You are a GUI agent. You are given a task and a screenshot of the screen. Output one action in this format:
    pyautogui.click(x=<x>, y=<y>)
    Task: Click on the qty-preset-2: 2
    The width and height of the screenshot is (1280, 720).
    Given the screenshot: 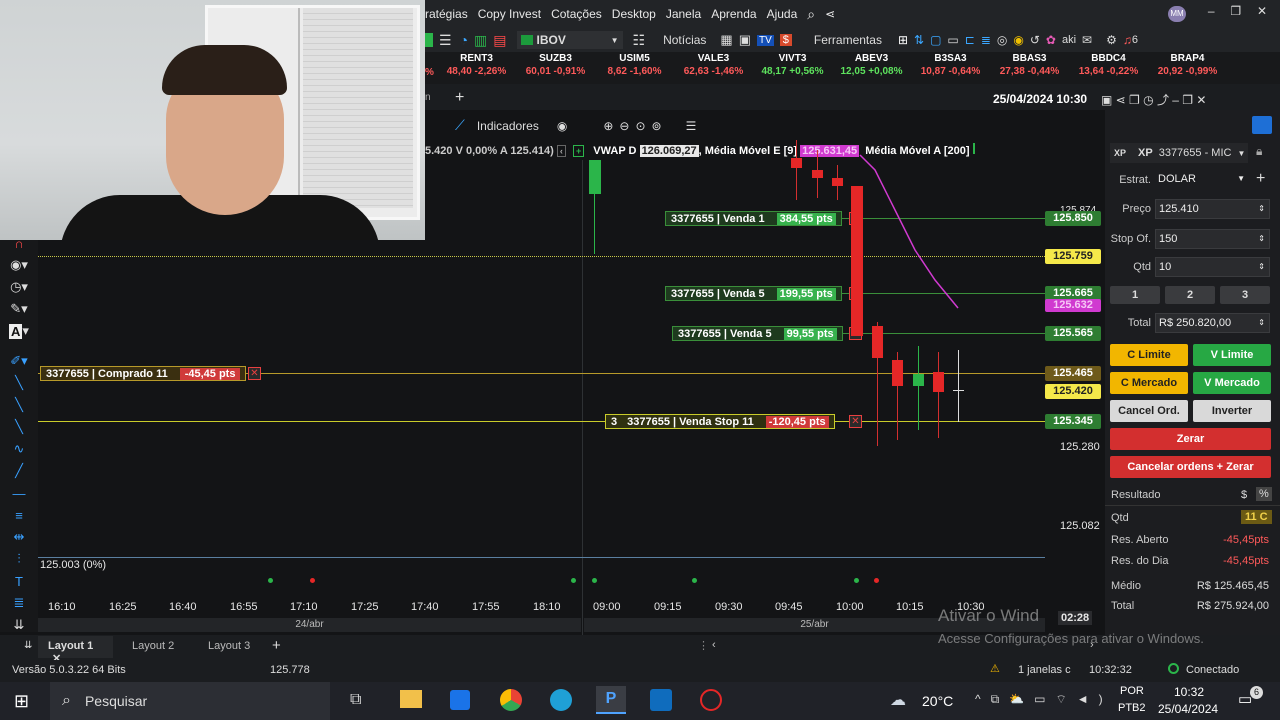 What is the action you would take?
    pyautogui.click(x=1190, y=295)
    